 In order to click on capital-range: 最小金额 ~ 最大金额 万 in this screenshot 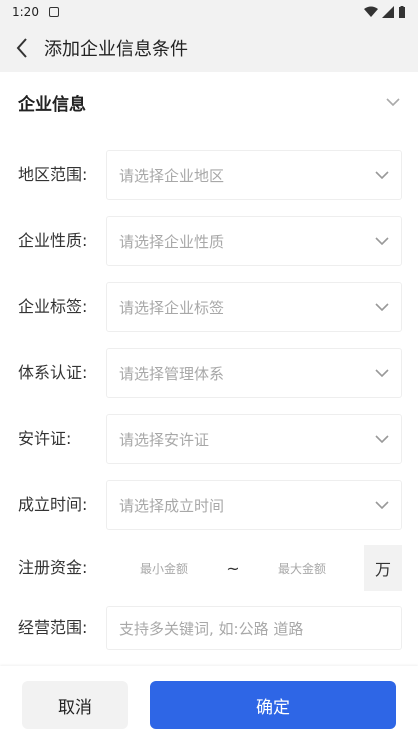, I will do `click(254, 568)`.